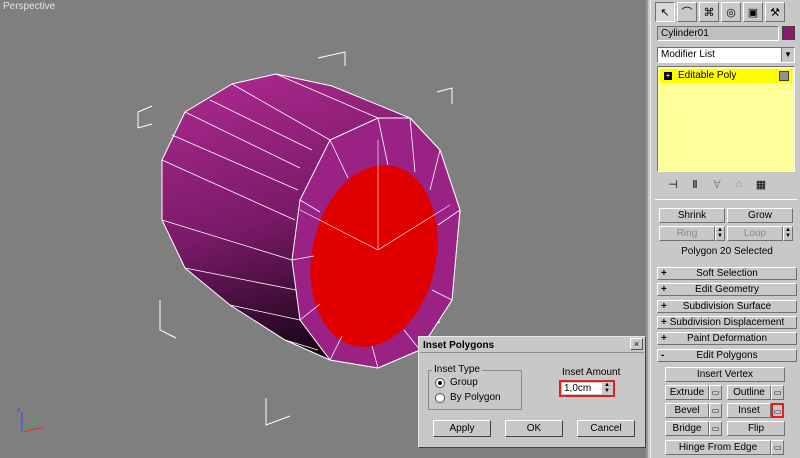 This screenshot has width=800, height=458. I want to click on selection-status: Polygon 20 Selected, so click(727, 251).